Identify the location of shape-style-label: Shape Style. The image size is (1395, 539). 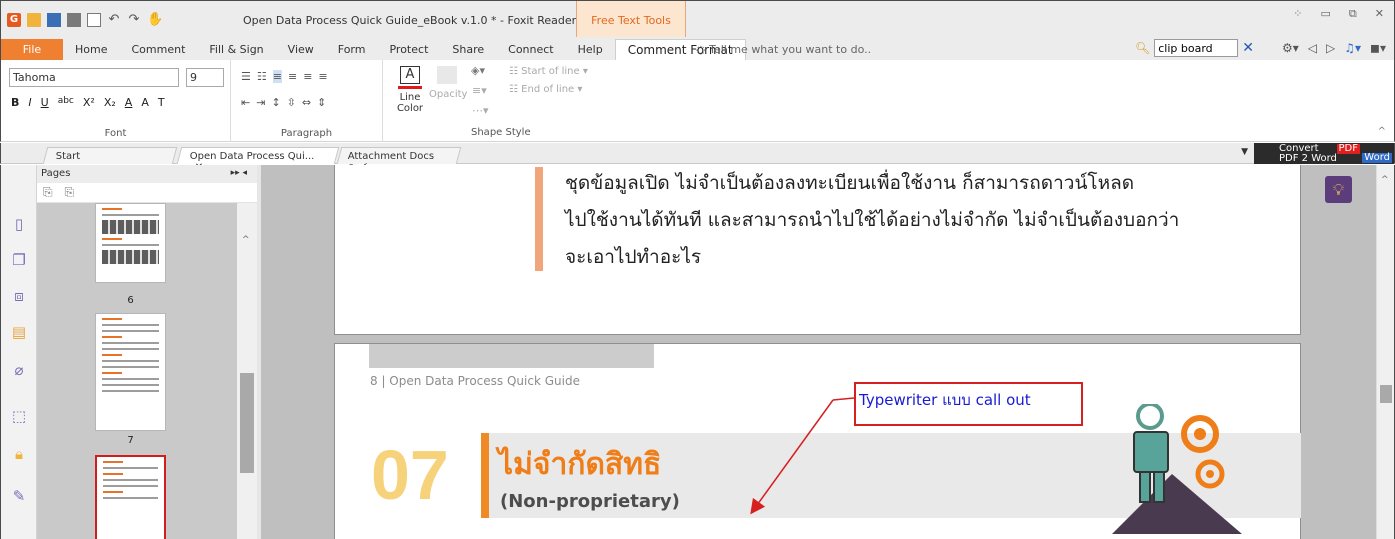
(501, 132).